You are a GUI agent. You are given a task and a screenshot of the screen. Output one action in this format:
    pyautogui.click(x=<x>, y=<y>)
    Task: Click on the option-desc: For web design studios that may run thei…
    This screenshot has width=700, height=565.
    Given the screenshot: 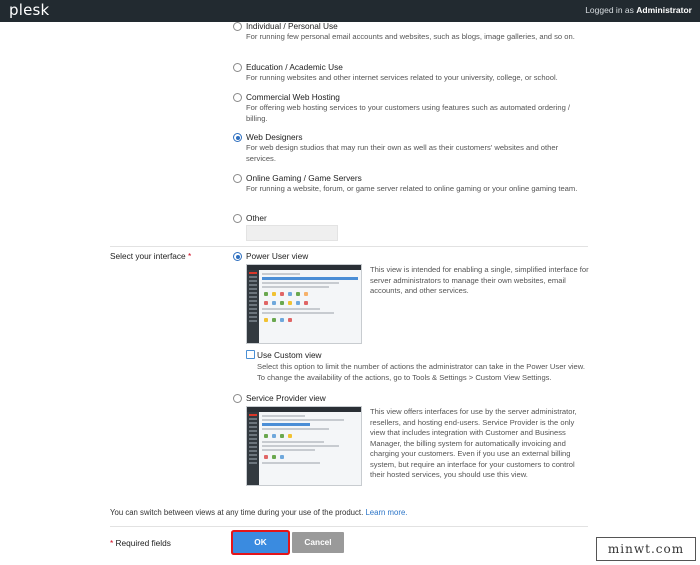 What is the action you would take?
    pyautogui.click(x=402, y=153)
    